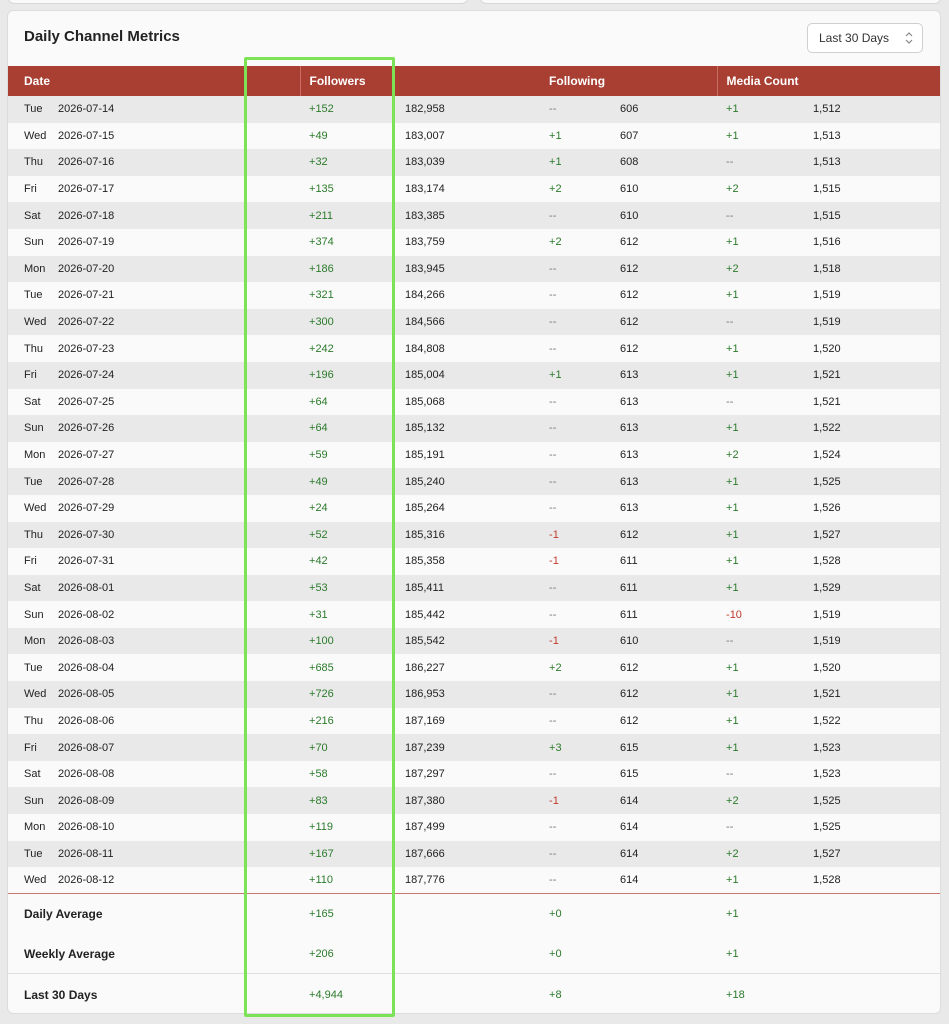 The width and height of the screenshot is (949, 1024). I want to click on row-date: 2026-08-05, so click(86, 694).